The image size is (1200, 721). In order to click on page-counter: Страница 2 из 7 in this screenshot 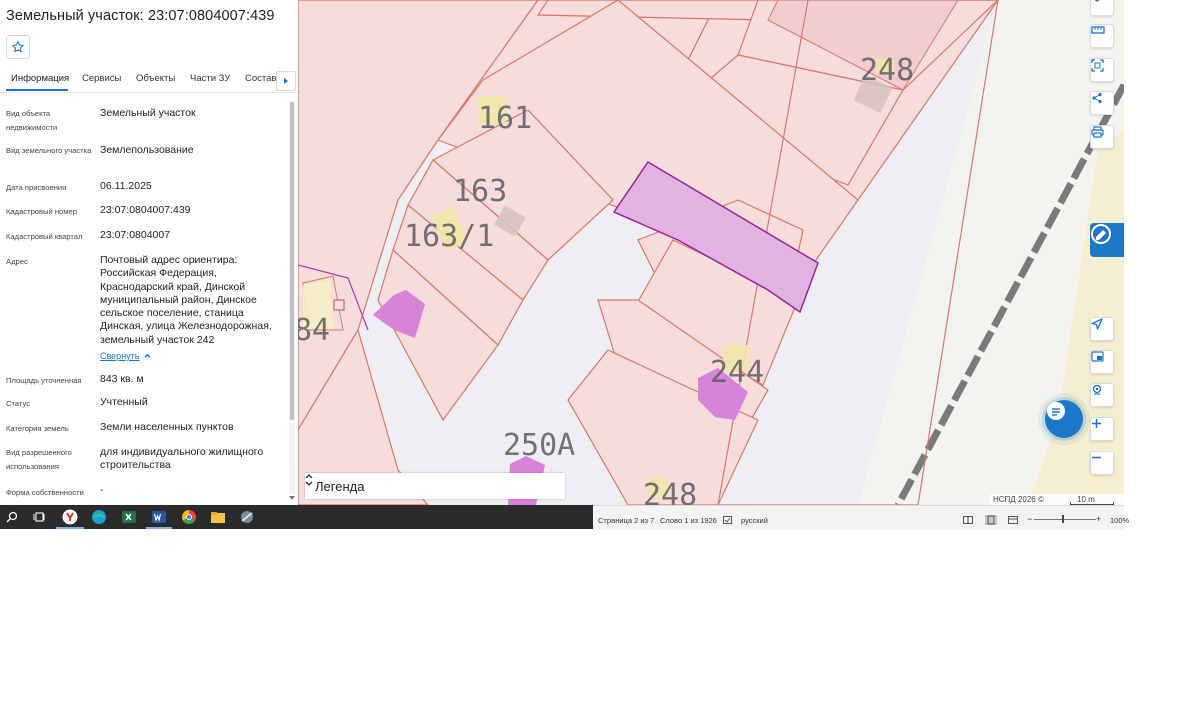, I will do `click(626, 520)`.